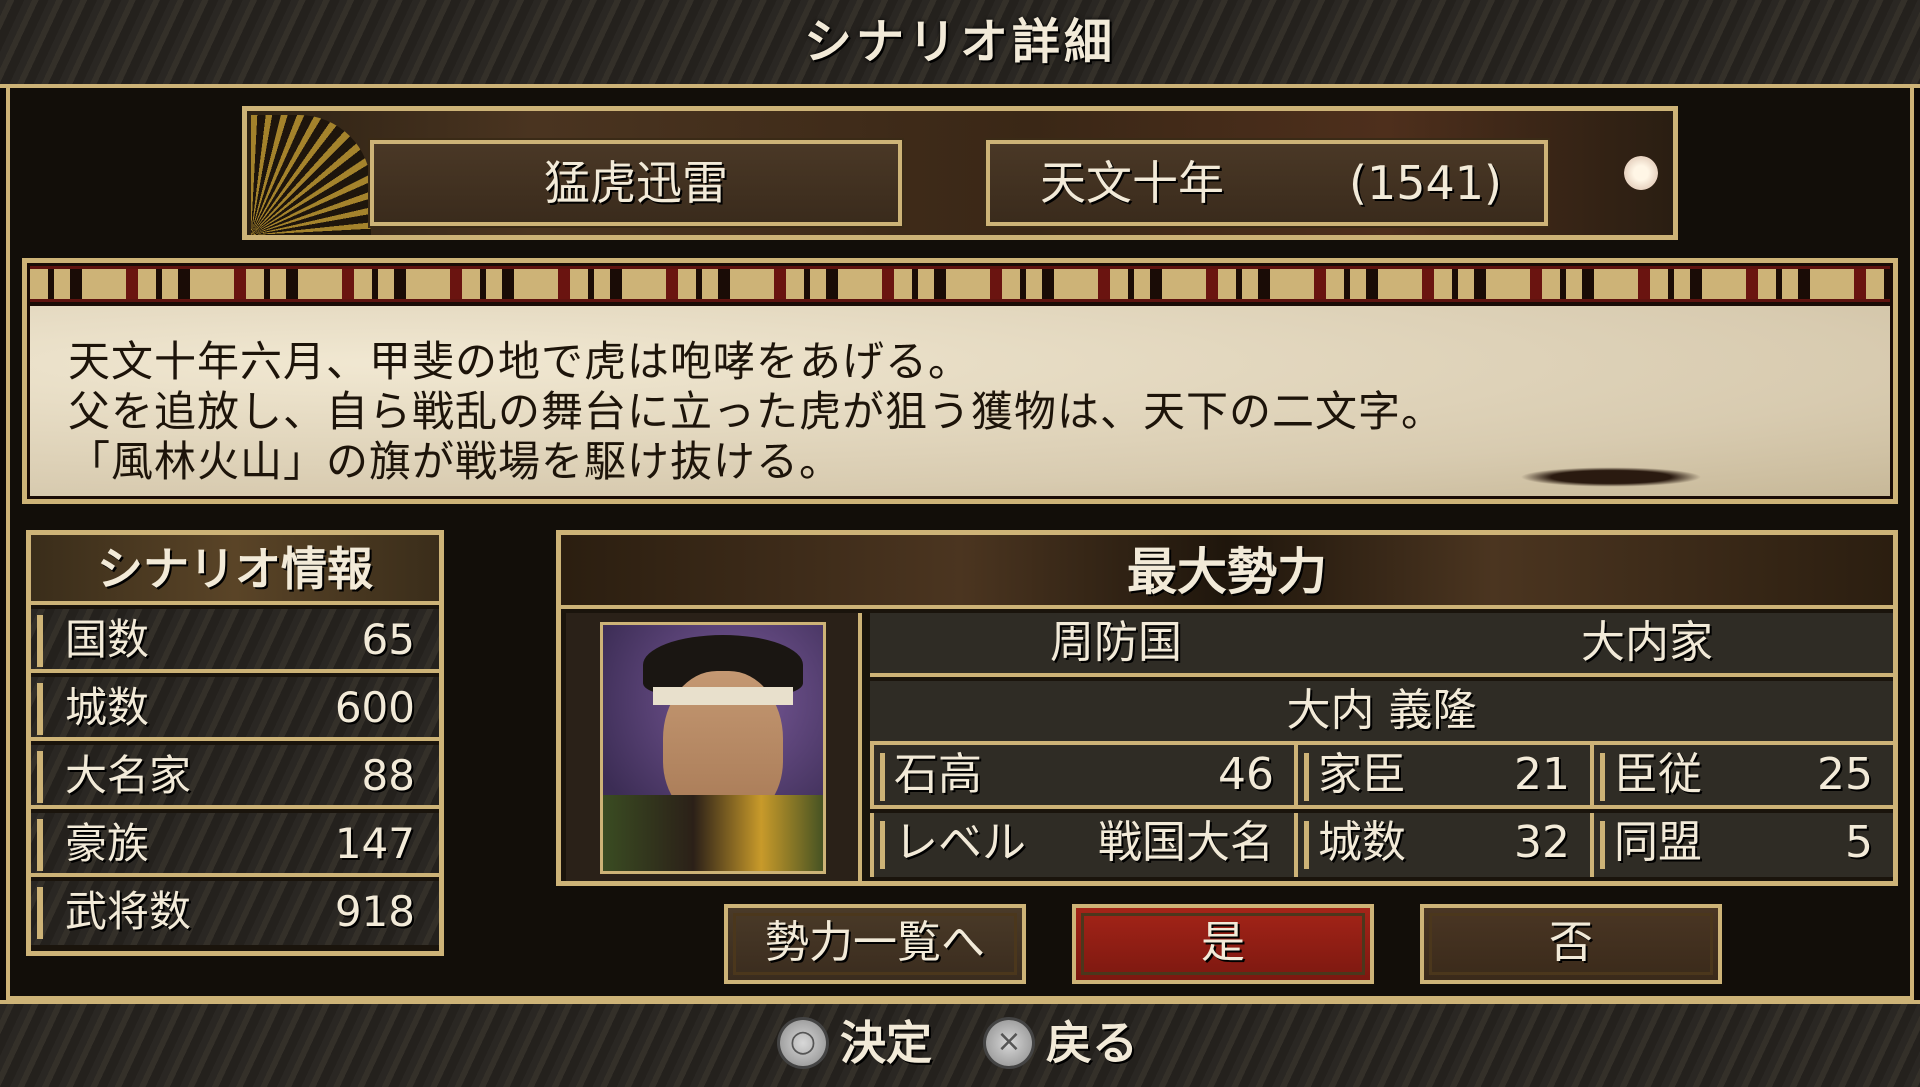 The image size is (1920, 1087). What do you see at coordinates (960, 842) in the screenshot?
I see `stat-label: レベル` at bounding box center [960, 842].